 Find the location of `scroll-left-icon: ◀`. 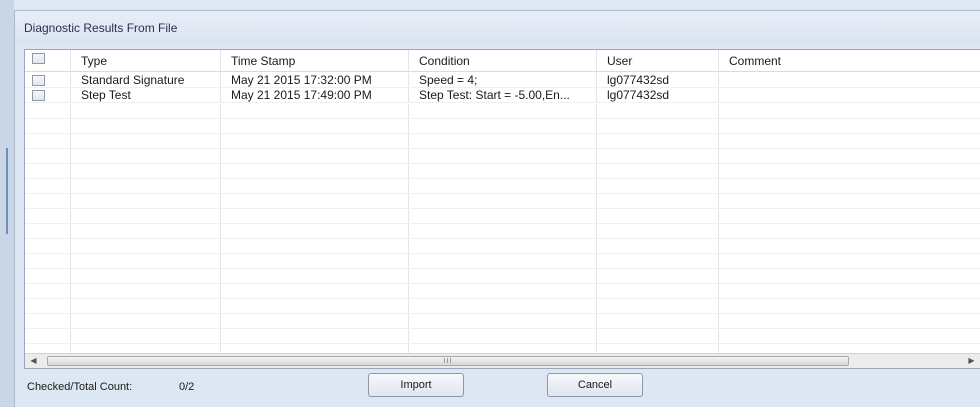

scroll-left-icon: ◀ is located at coordinates (33, 361).